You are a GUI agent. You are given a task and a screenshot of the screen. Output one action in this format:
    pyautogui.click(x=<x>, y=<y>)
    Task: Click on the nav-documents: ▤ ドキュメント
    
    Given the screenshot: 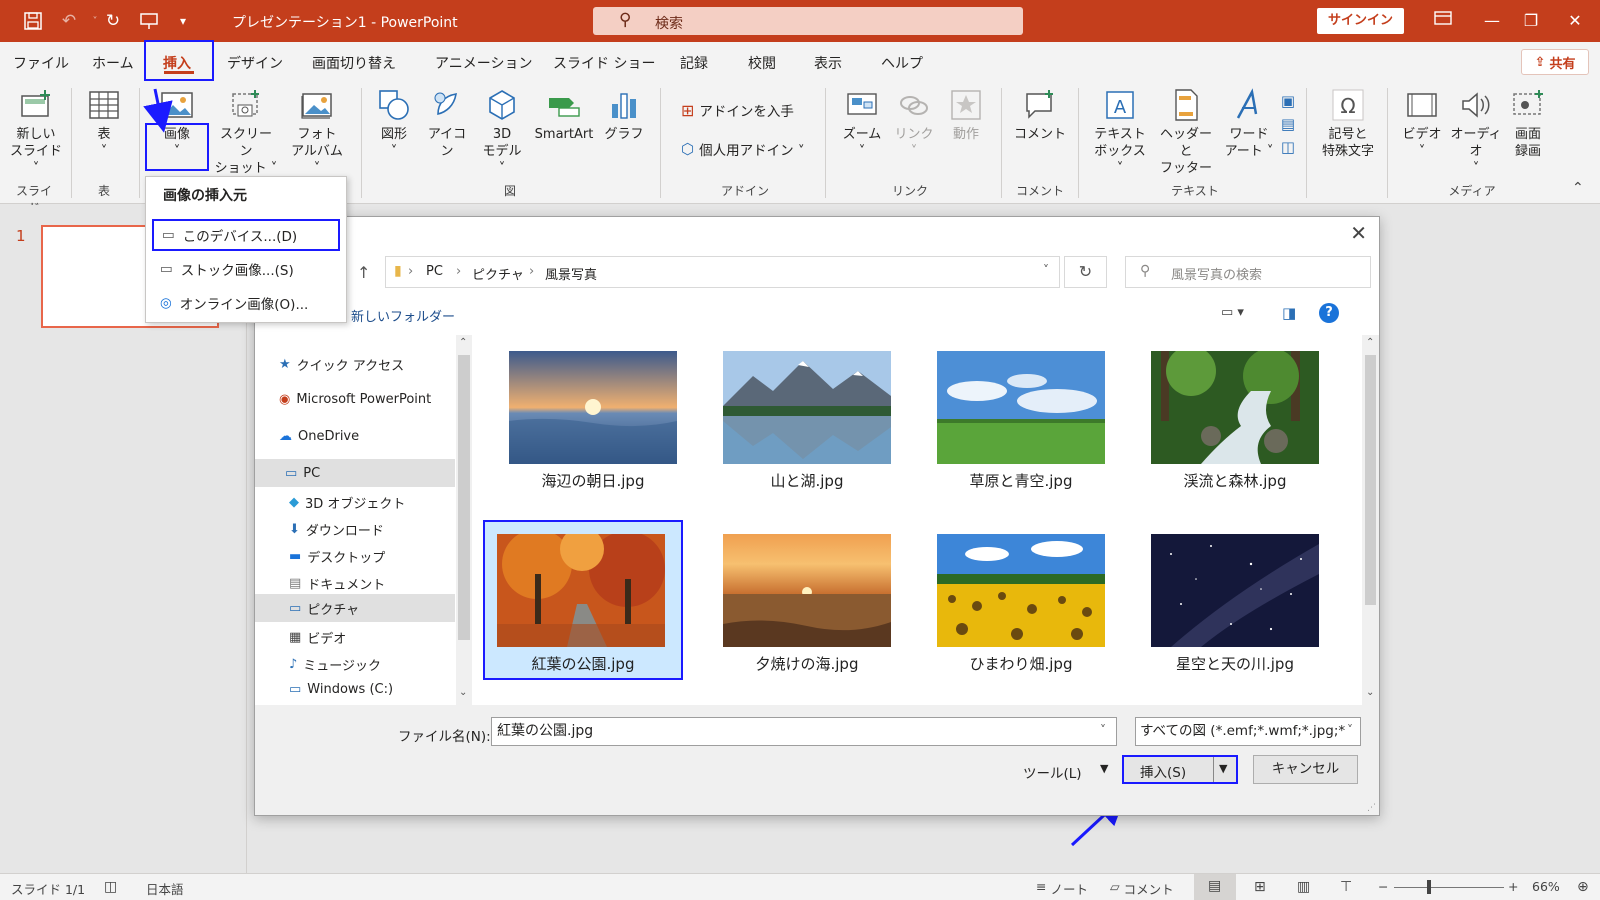 What is the action you would take?
    pyautogui.click(x=337, y=583)
    